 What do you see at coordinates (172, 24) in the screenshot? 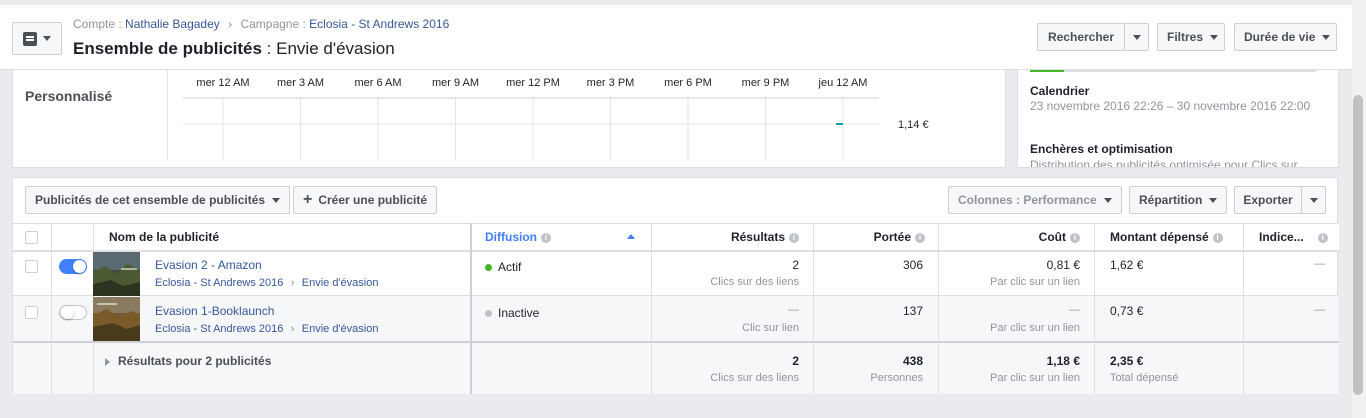
I see `account-link: Nathalie Bagadey` at bounding box center [172, 24].